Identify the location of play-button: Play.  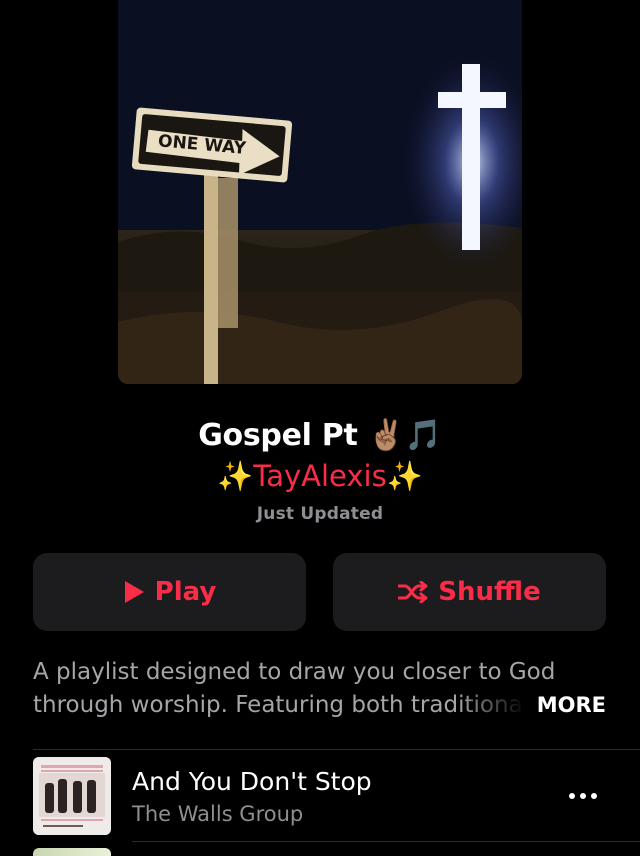
(169, 592).